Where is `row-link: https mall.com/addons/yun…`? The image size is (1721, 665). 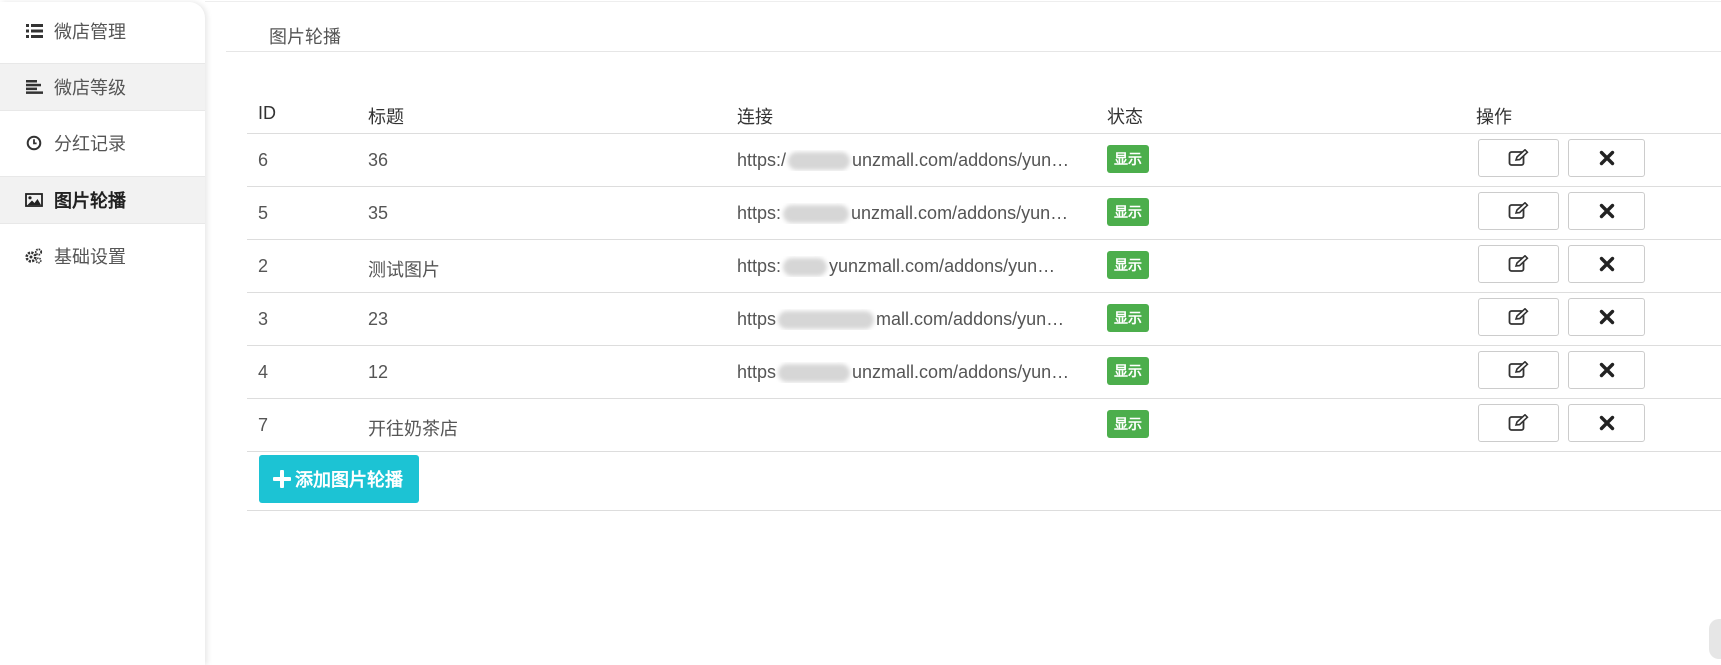 row-link: https mall.com/addons/yun… is located at coordinates (912, 319).